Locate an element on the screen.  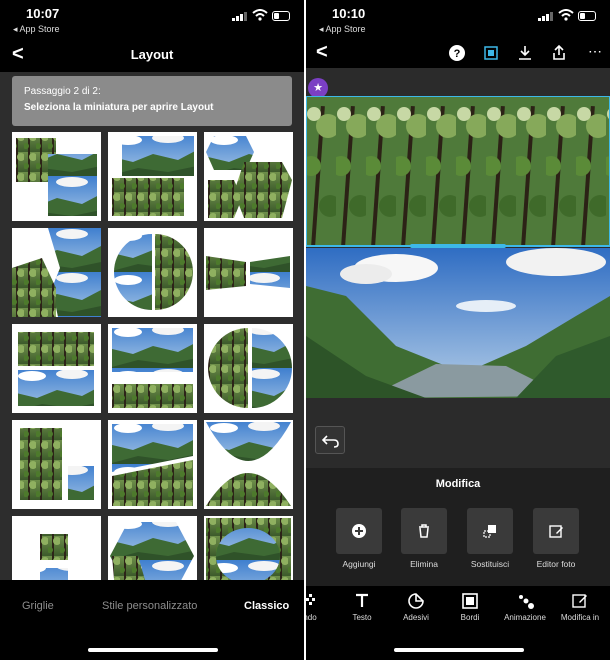
tab-stile-personalizzato: Stile personalizzato is located at coordinates (149, 606).